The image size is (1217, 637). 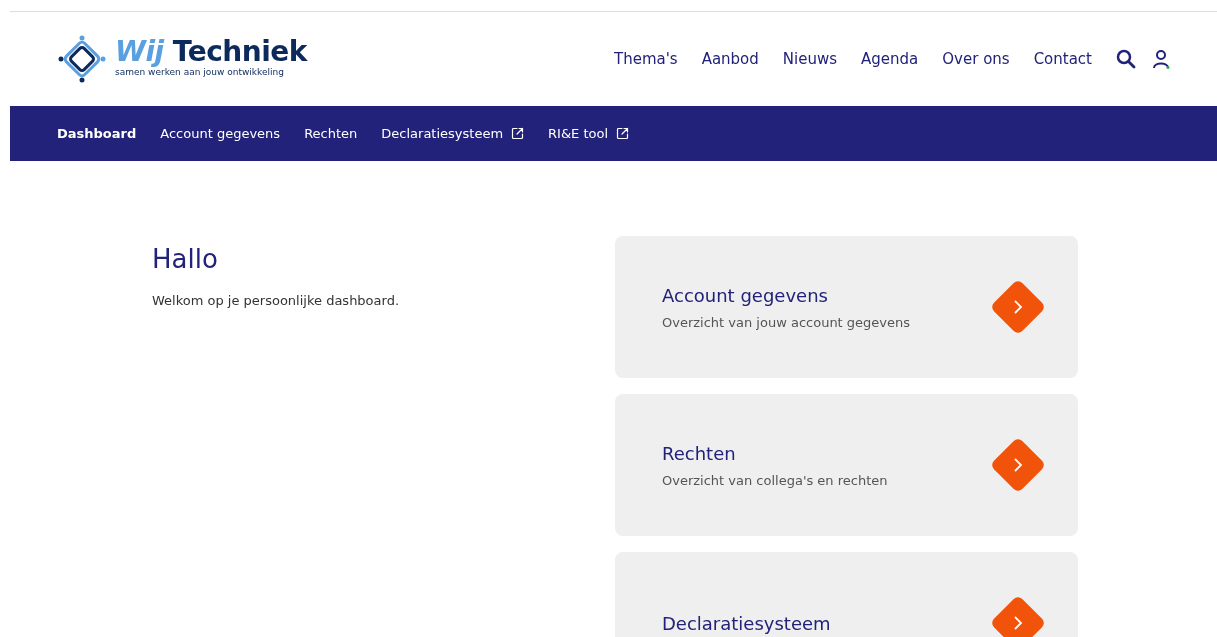 What do you see at coordinates (846, 594) in the screenshot?
I see `dashboard-card: Declaratiesysteem` at bounding box center [846, 594].